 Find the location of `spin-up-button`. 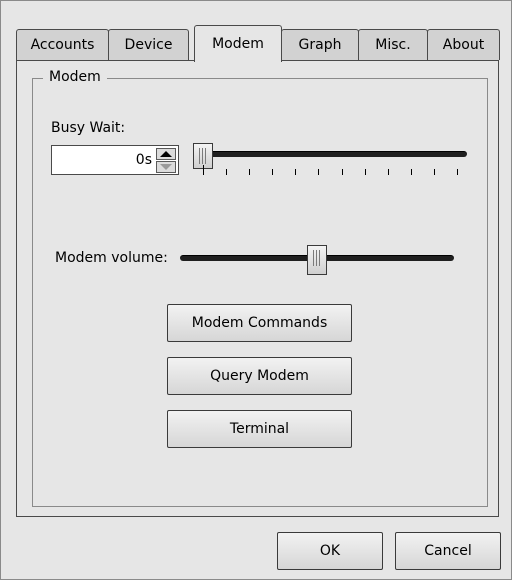

spin-up-button is located at coordinates (166, 154).